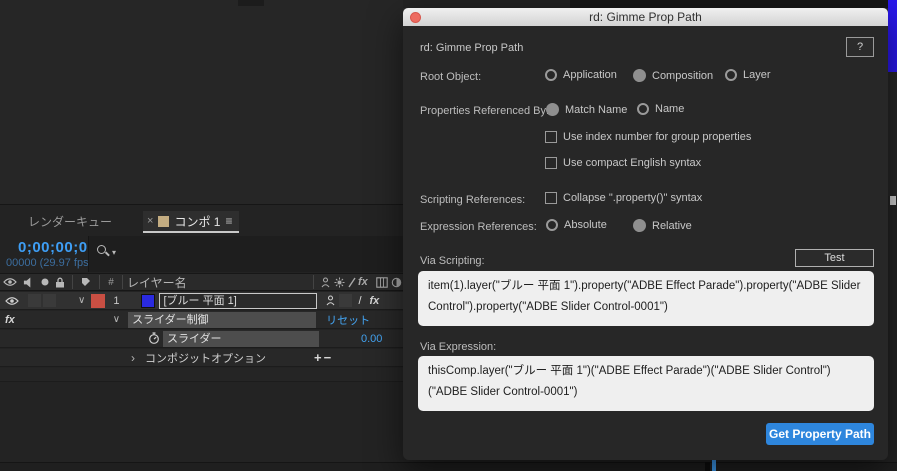  Describe the element at coordinates (375, 301) in the screenshot. I see `layer-fx-switch: fx` at that location.